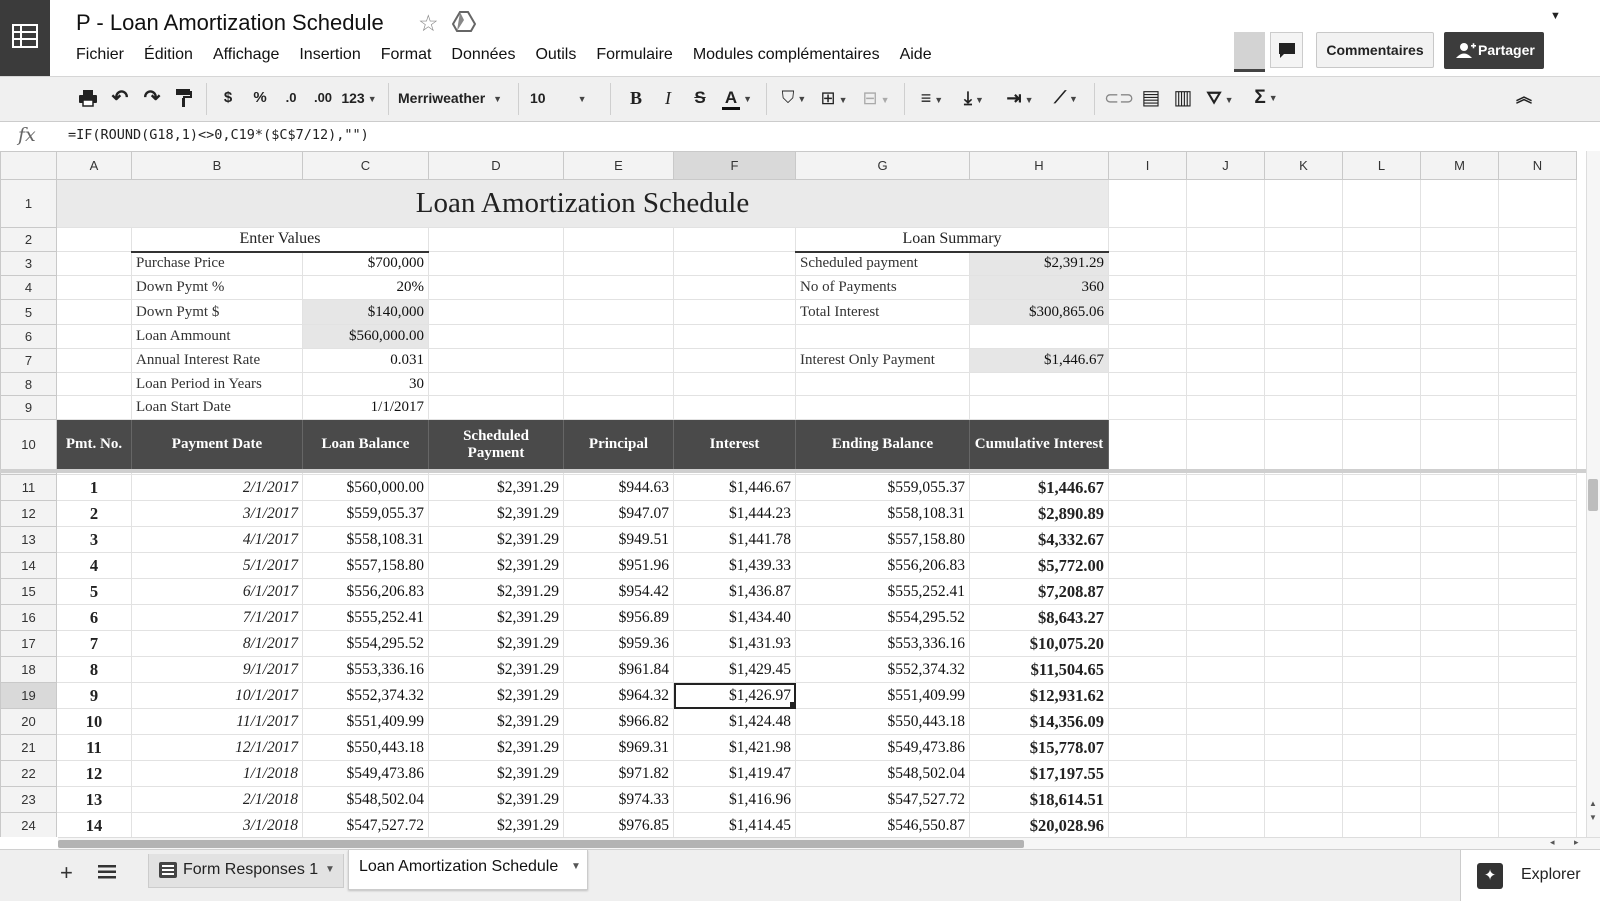  What do you see at coordinates (734, 565) in the screenshot?
I see `table-cell: $1,439.33` at bounding box center [734, 565].